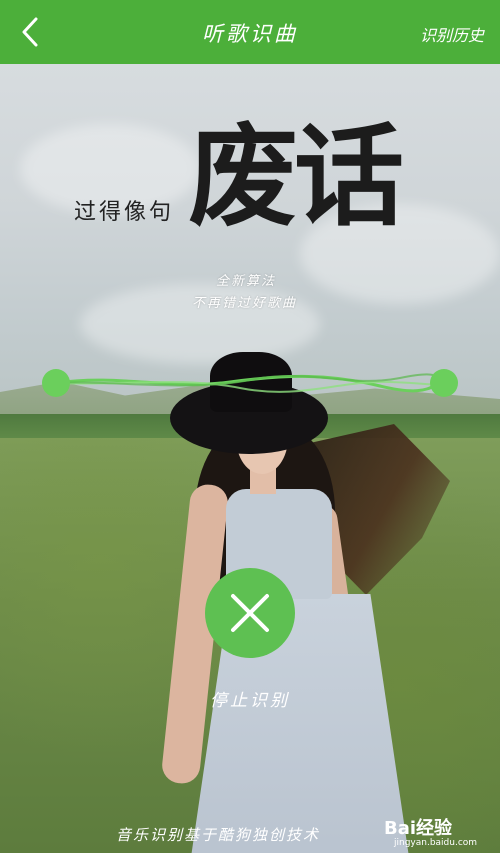 The height and width of the screenshot is (853, 500). What do you see at coordinates (296, 176) in the screenshot?
I see `poster-big-word: 废话` at bounding box center [296, 176].